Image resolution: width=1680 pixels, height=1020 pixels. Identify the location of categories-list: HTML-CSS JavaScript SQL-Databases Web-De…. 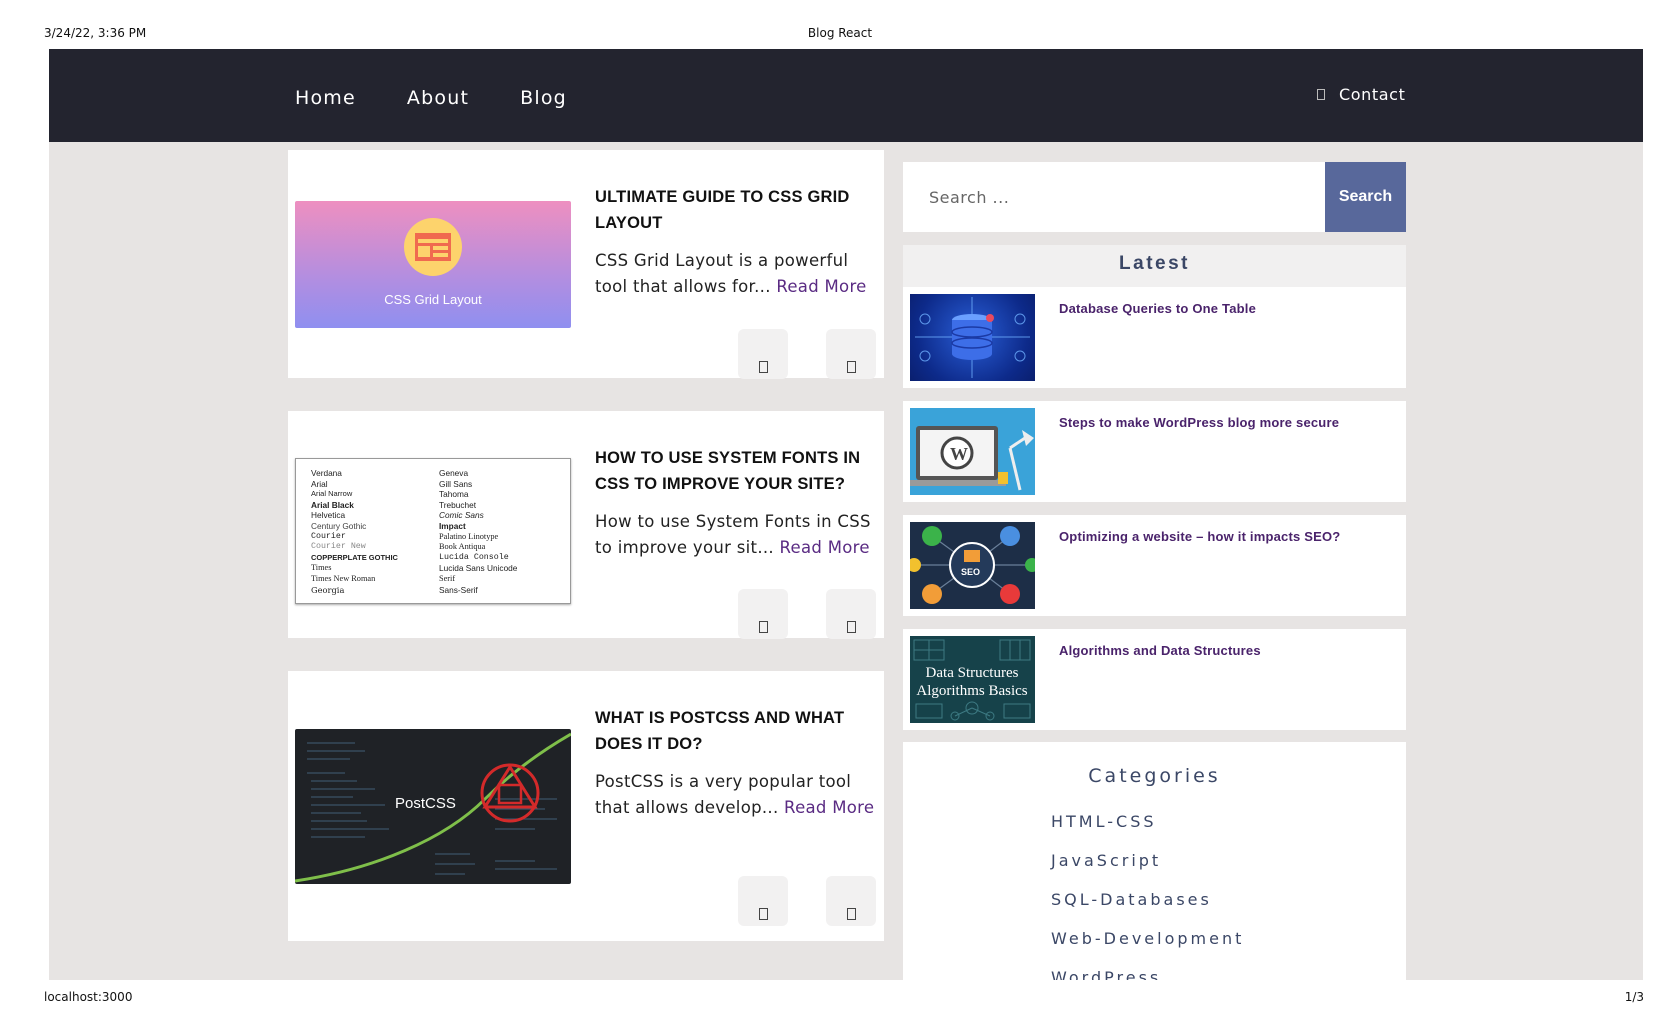
(1147, 896).